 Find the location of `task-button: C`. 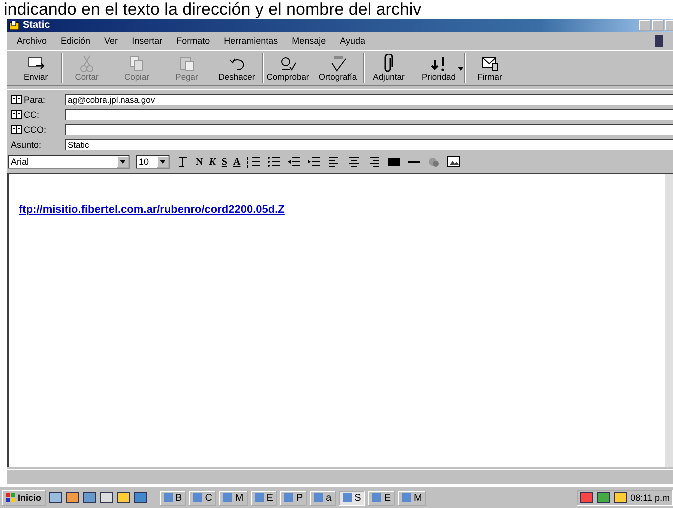

task-button: C is located at coordinates (202, 498).